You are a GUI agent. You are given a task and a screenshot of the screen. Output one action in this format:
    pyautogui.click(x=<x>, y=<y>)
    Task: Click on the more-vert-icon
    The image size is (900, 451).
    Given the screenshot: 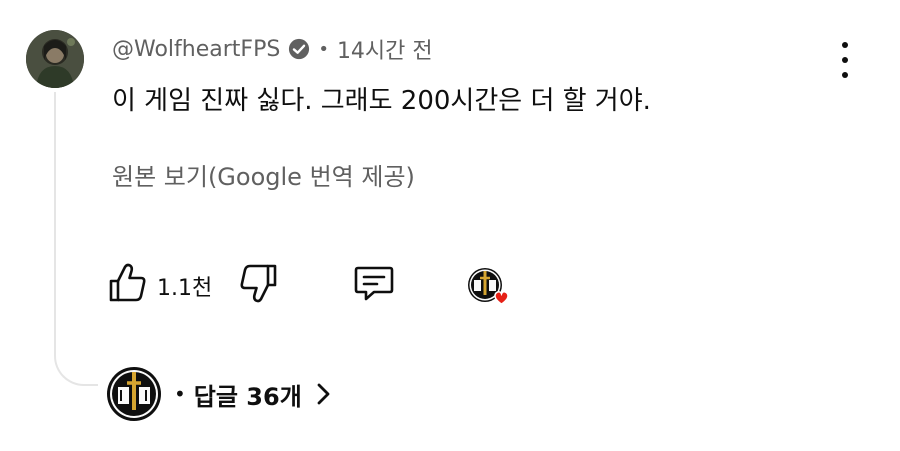 What is the action you would take?
    pyautogui.click(x=845, y=60)
    